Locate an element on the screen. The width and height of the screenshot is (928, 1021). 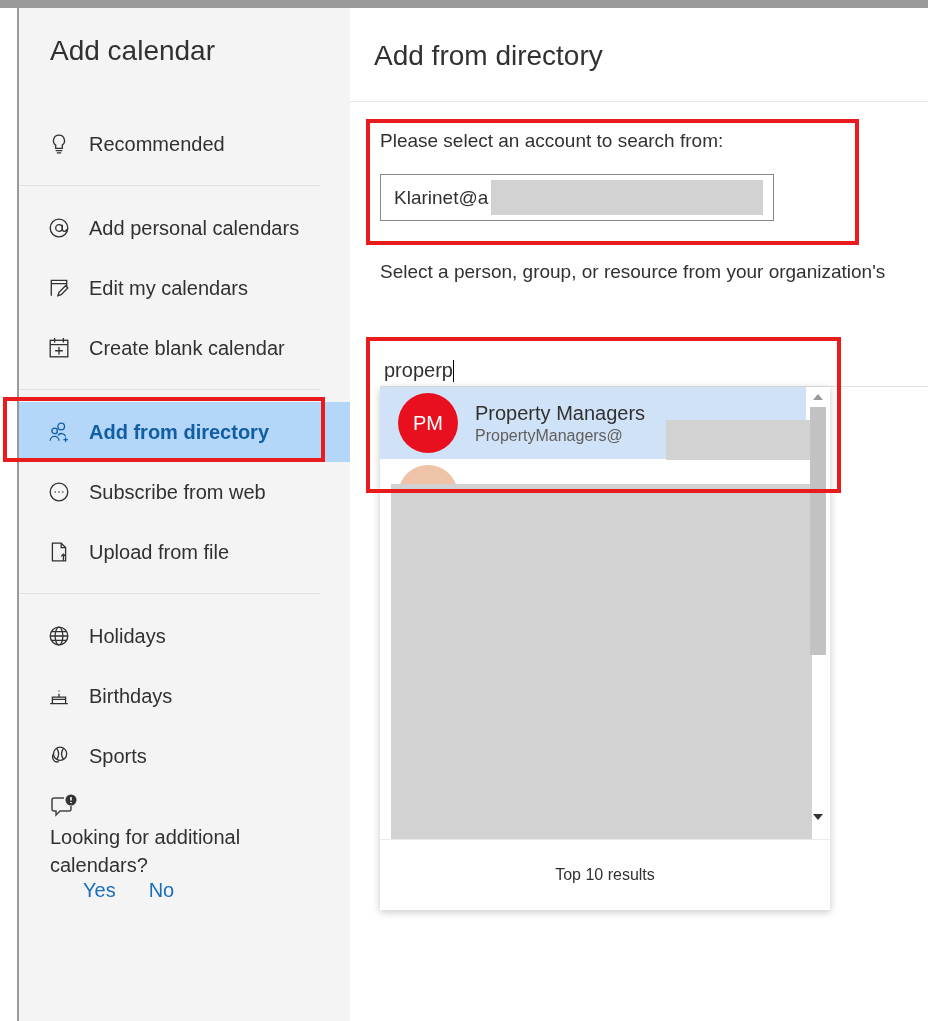
account-field: Klarinet@a is located at coordinates (577, 197).